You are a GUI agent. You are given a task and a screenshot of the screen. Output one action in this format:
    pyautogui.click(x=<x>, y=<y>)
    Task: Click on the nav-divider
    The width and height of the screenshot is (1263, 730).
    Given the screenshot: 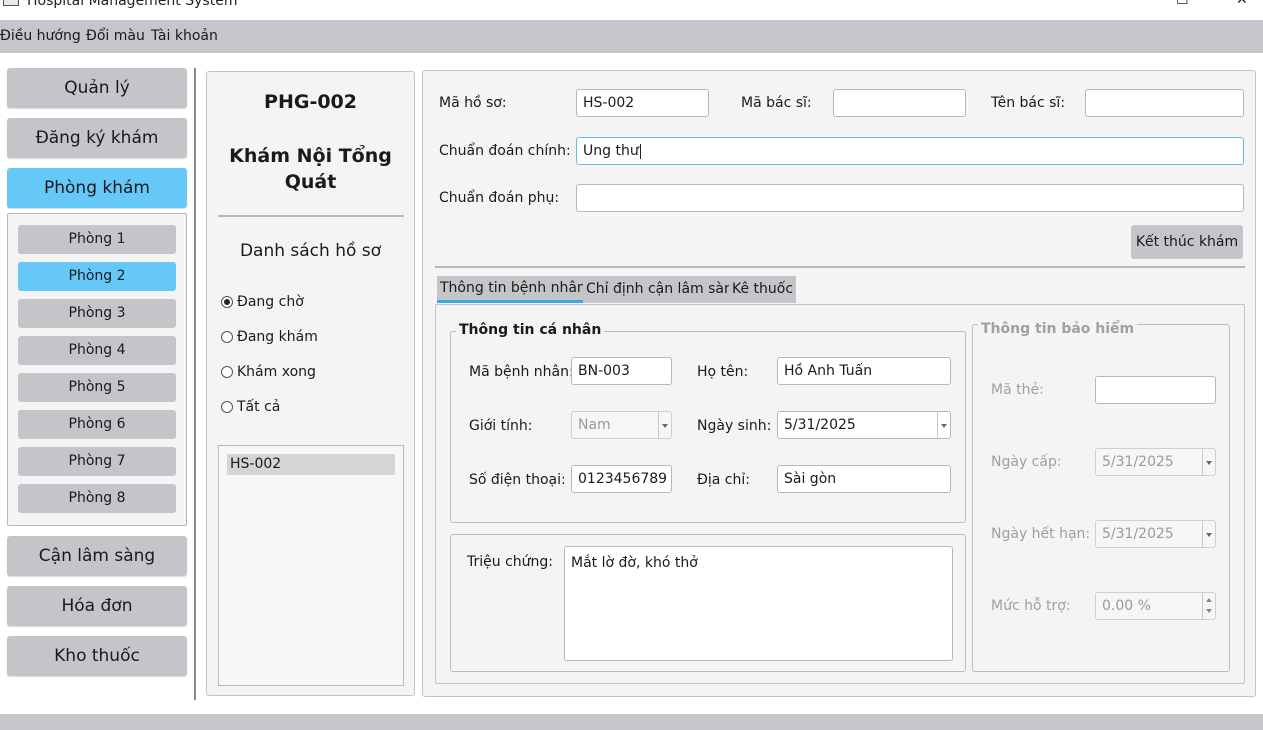 What is the action you would take?
    pyautogui.click(x=195, y=384)
    